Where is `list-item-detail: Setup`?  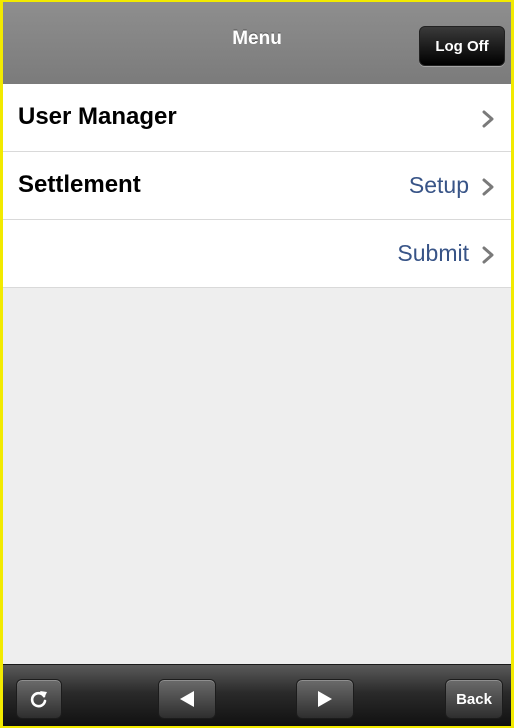
list-item-detail: Setup is located at coordinates (438, 185).